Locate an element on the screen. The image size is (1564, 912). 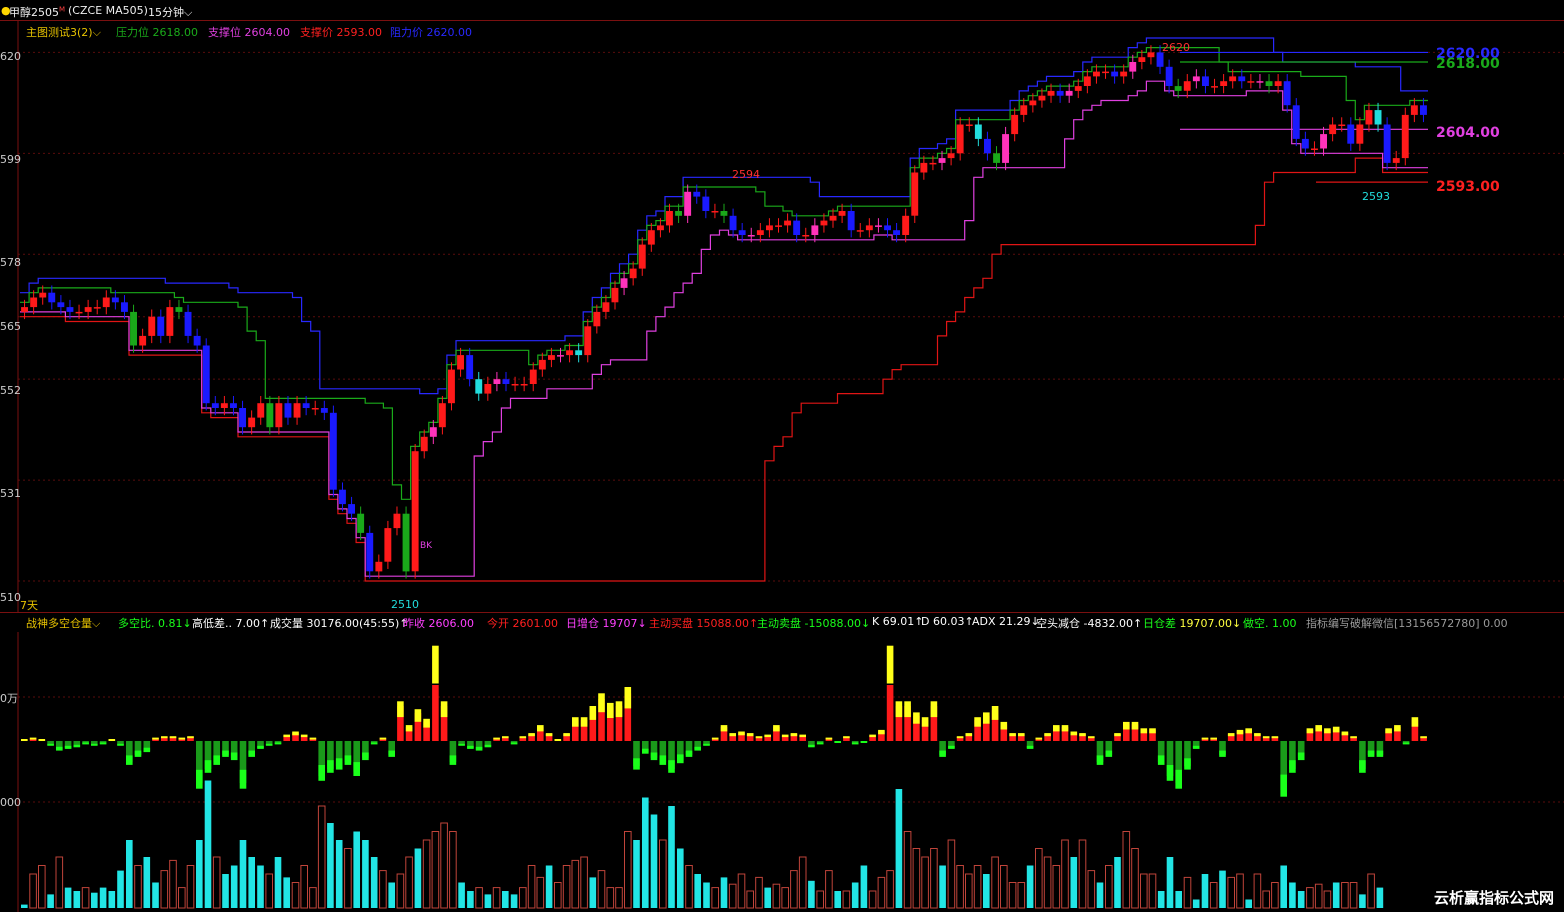
sub-indicator-selector: 战神多空仓量⌵ is located at coordinates (63, 623).